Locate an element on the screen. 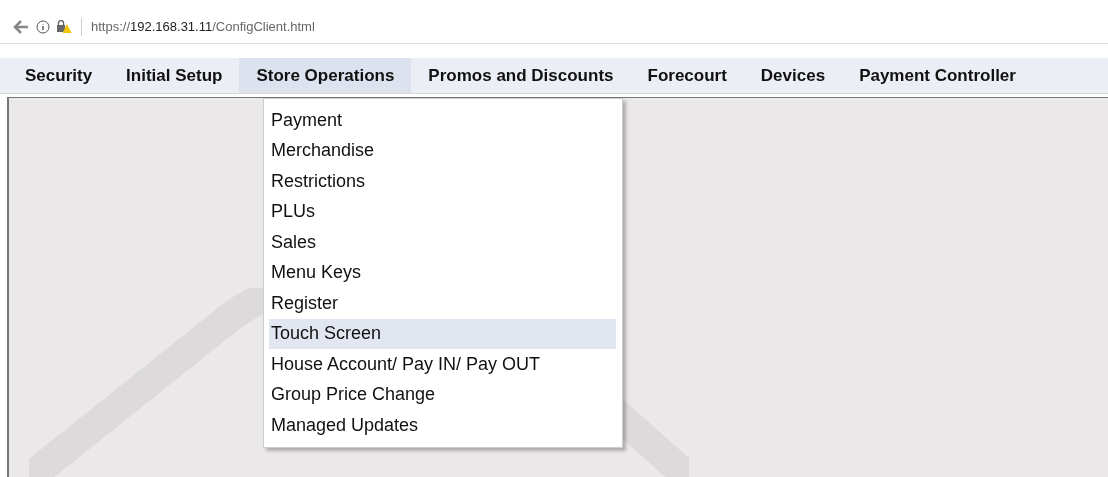  back-arrow-icon is located at coordinates (21, 26).